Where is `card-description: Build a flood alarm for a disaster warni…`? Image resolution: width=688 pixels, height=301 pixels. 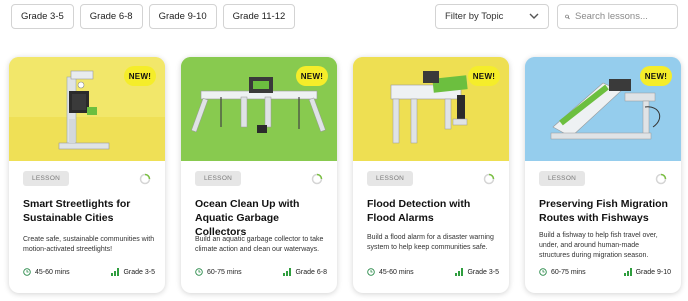 card-description: Build a flood alarm for a disaster warni… is located at coordinates (430, 242).